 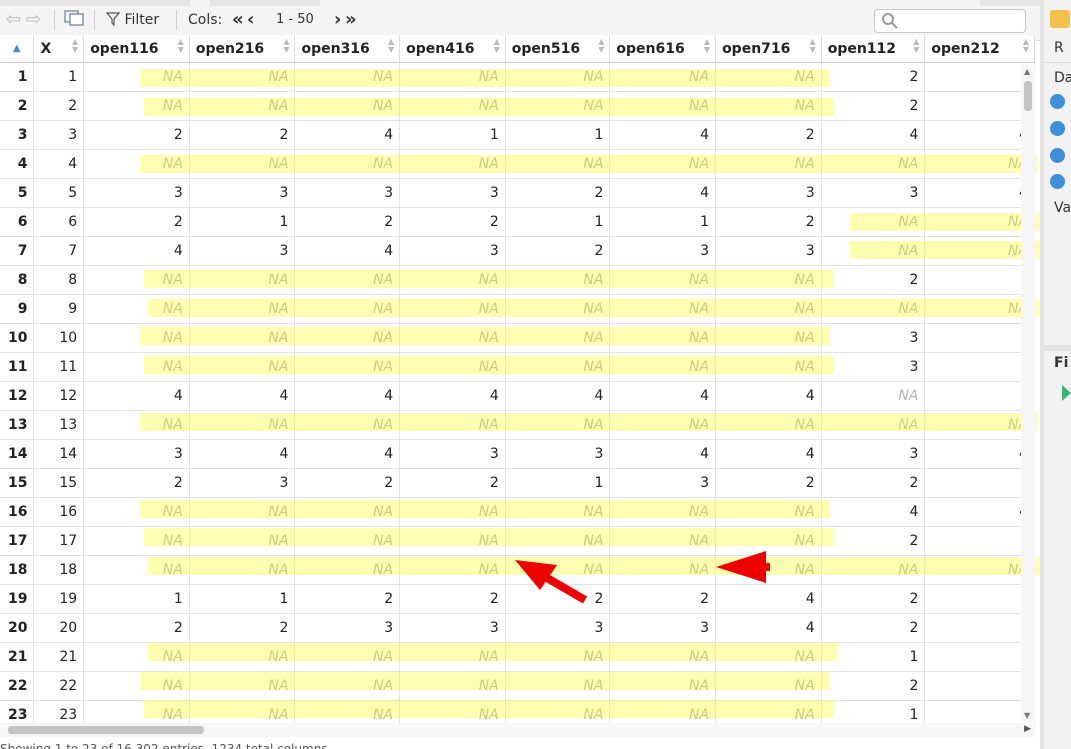 What do you see at coordinates (132, 20) in the screenshot?
I see `filter-button: Filter` at bounding box center [132, 20].